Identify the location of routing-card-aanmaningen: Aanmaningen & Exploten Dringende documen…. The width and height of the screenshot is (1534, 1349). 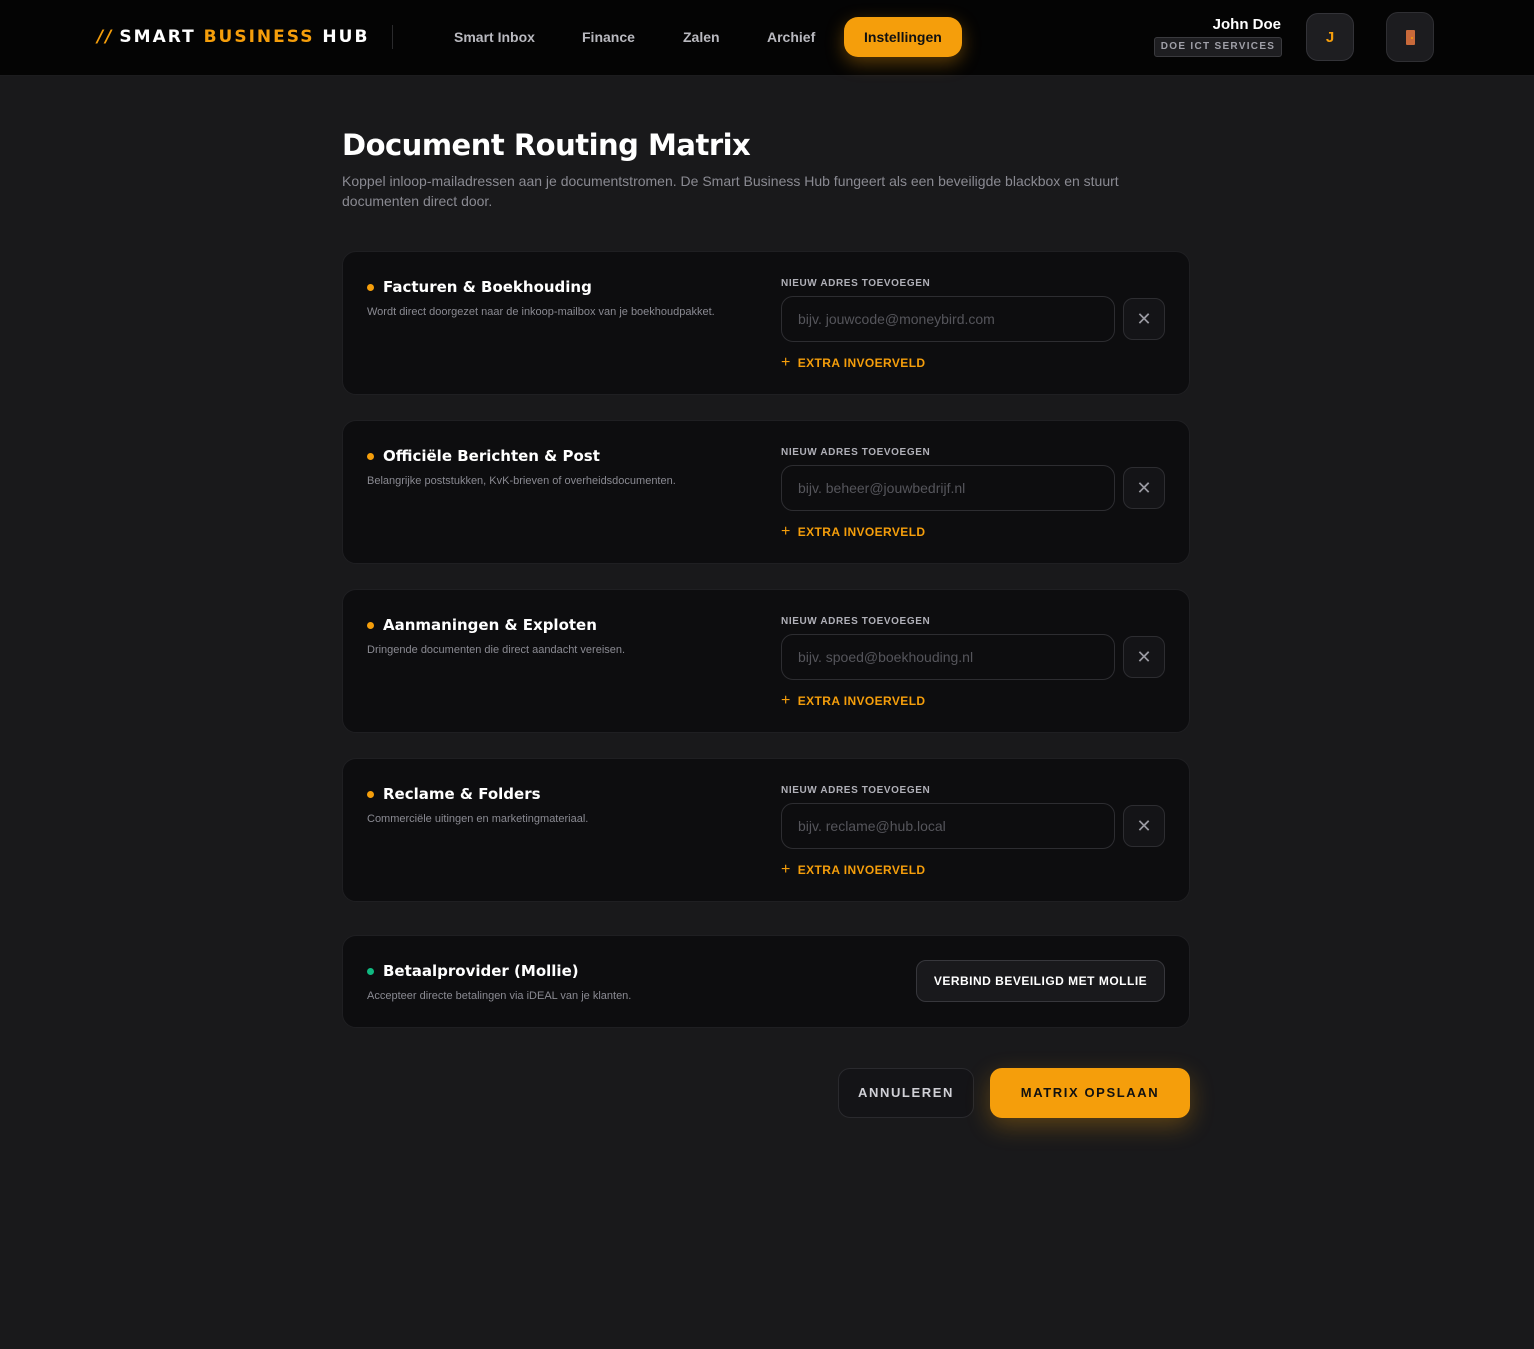
(766, 661).